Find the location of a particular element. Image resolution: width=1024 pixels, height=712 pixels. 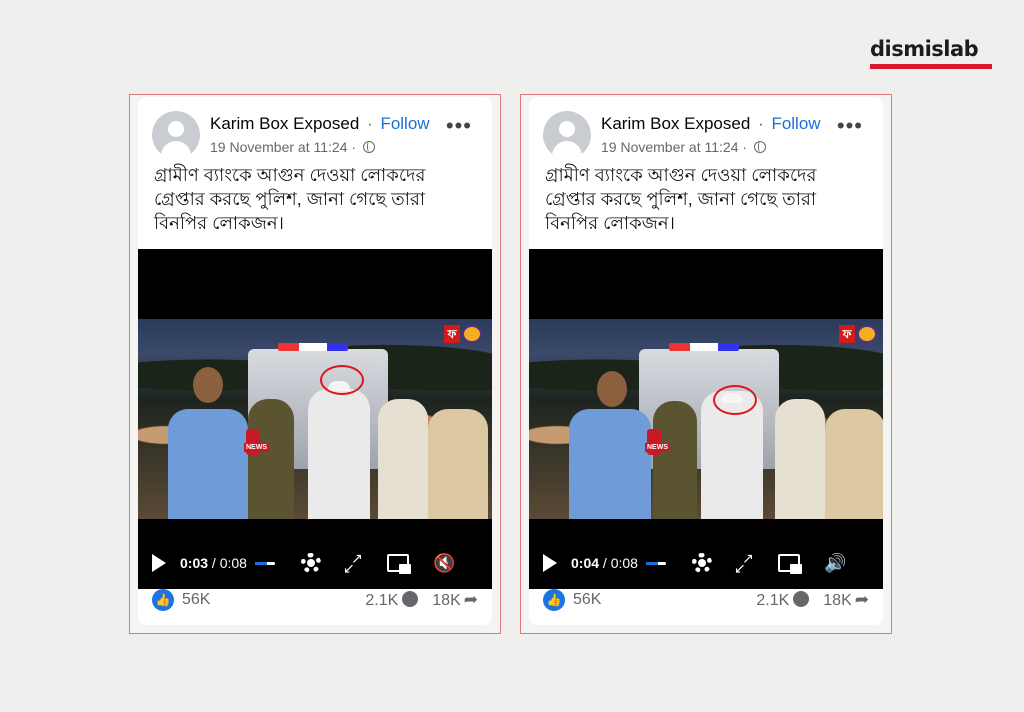

video-duration: 0:08 is located at coordinates (233, 563).